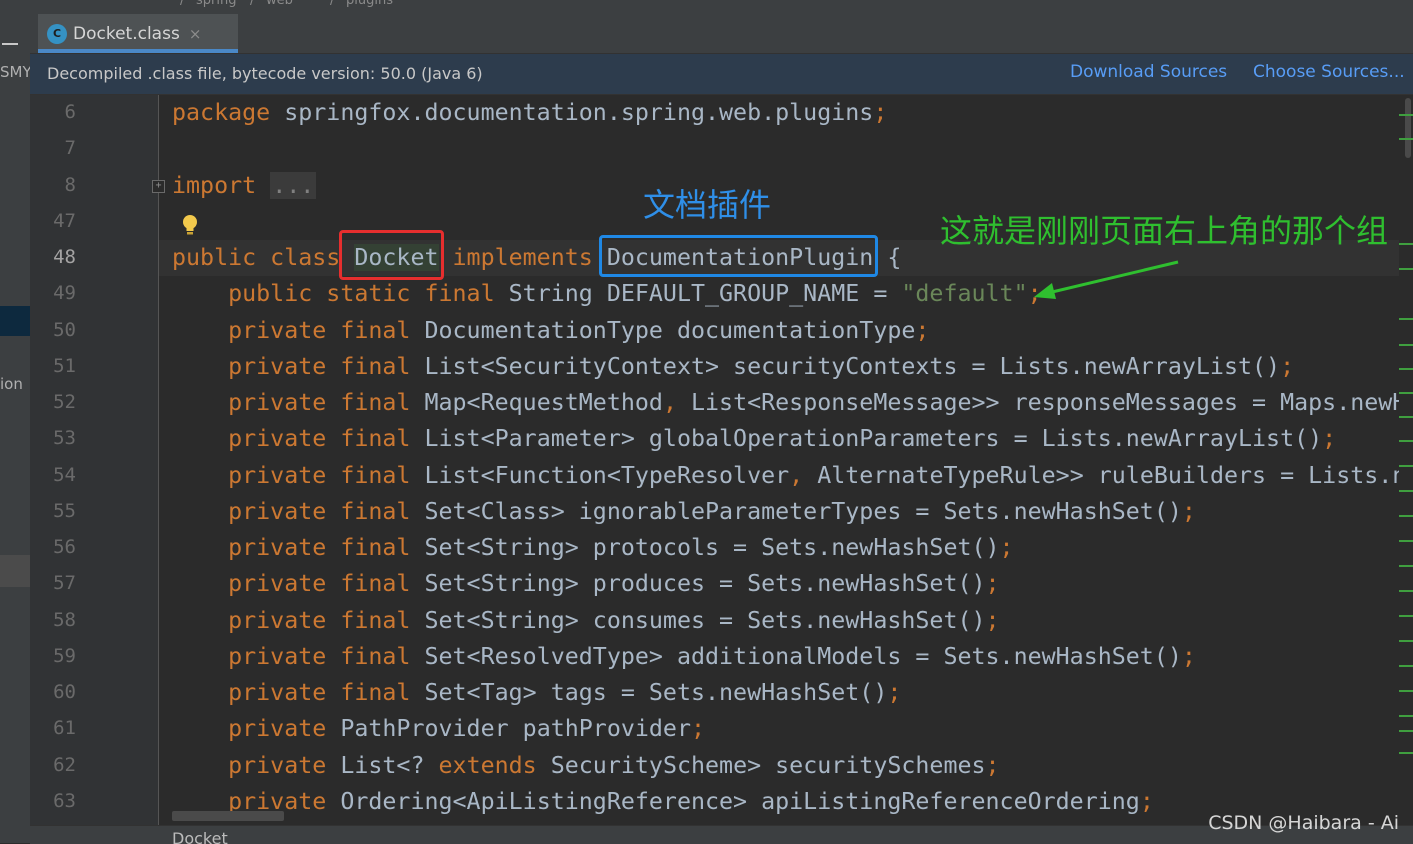 The width and height of the screenshot is (1413, 844). Describe the element at coordinates (1408, 128) in the screenshot. I see `vertical-scroll-thumb` at that location.